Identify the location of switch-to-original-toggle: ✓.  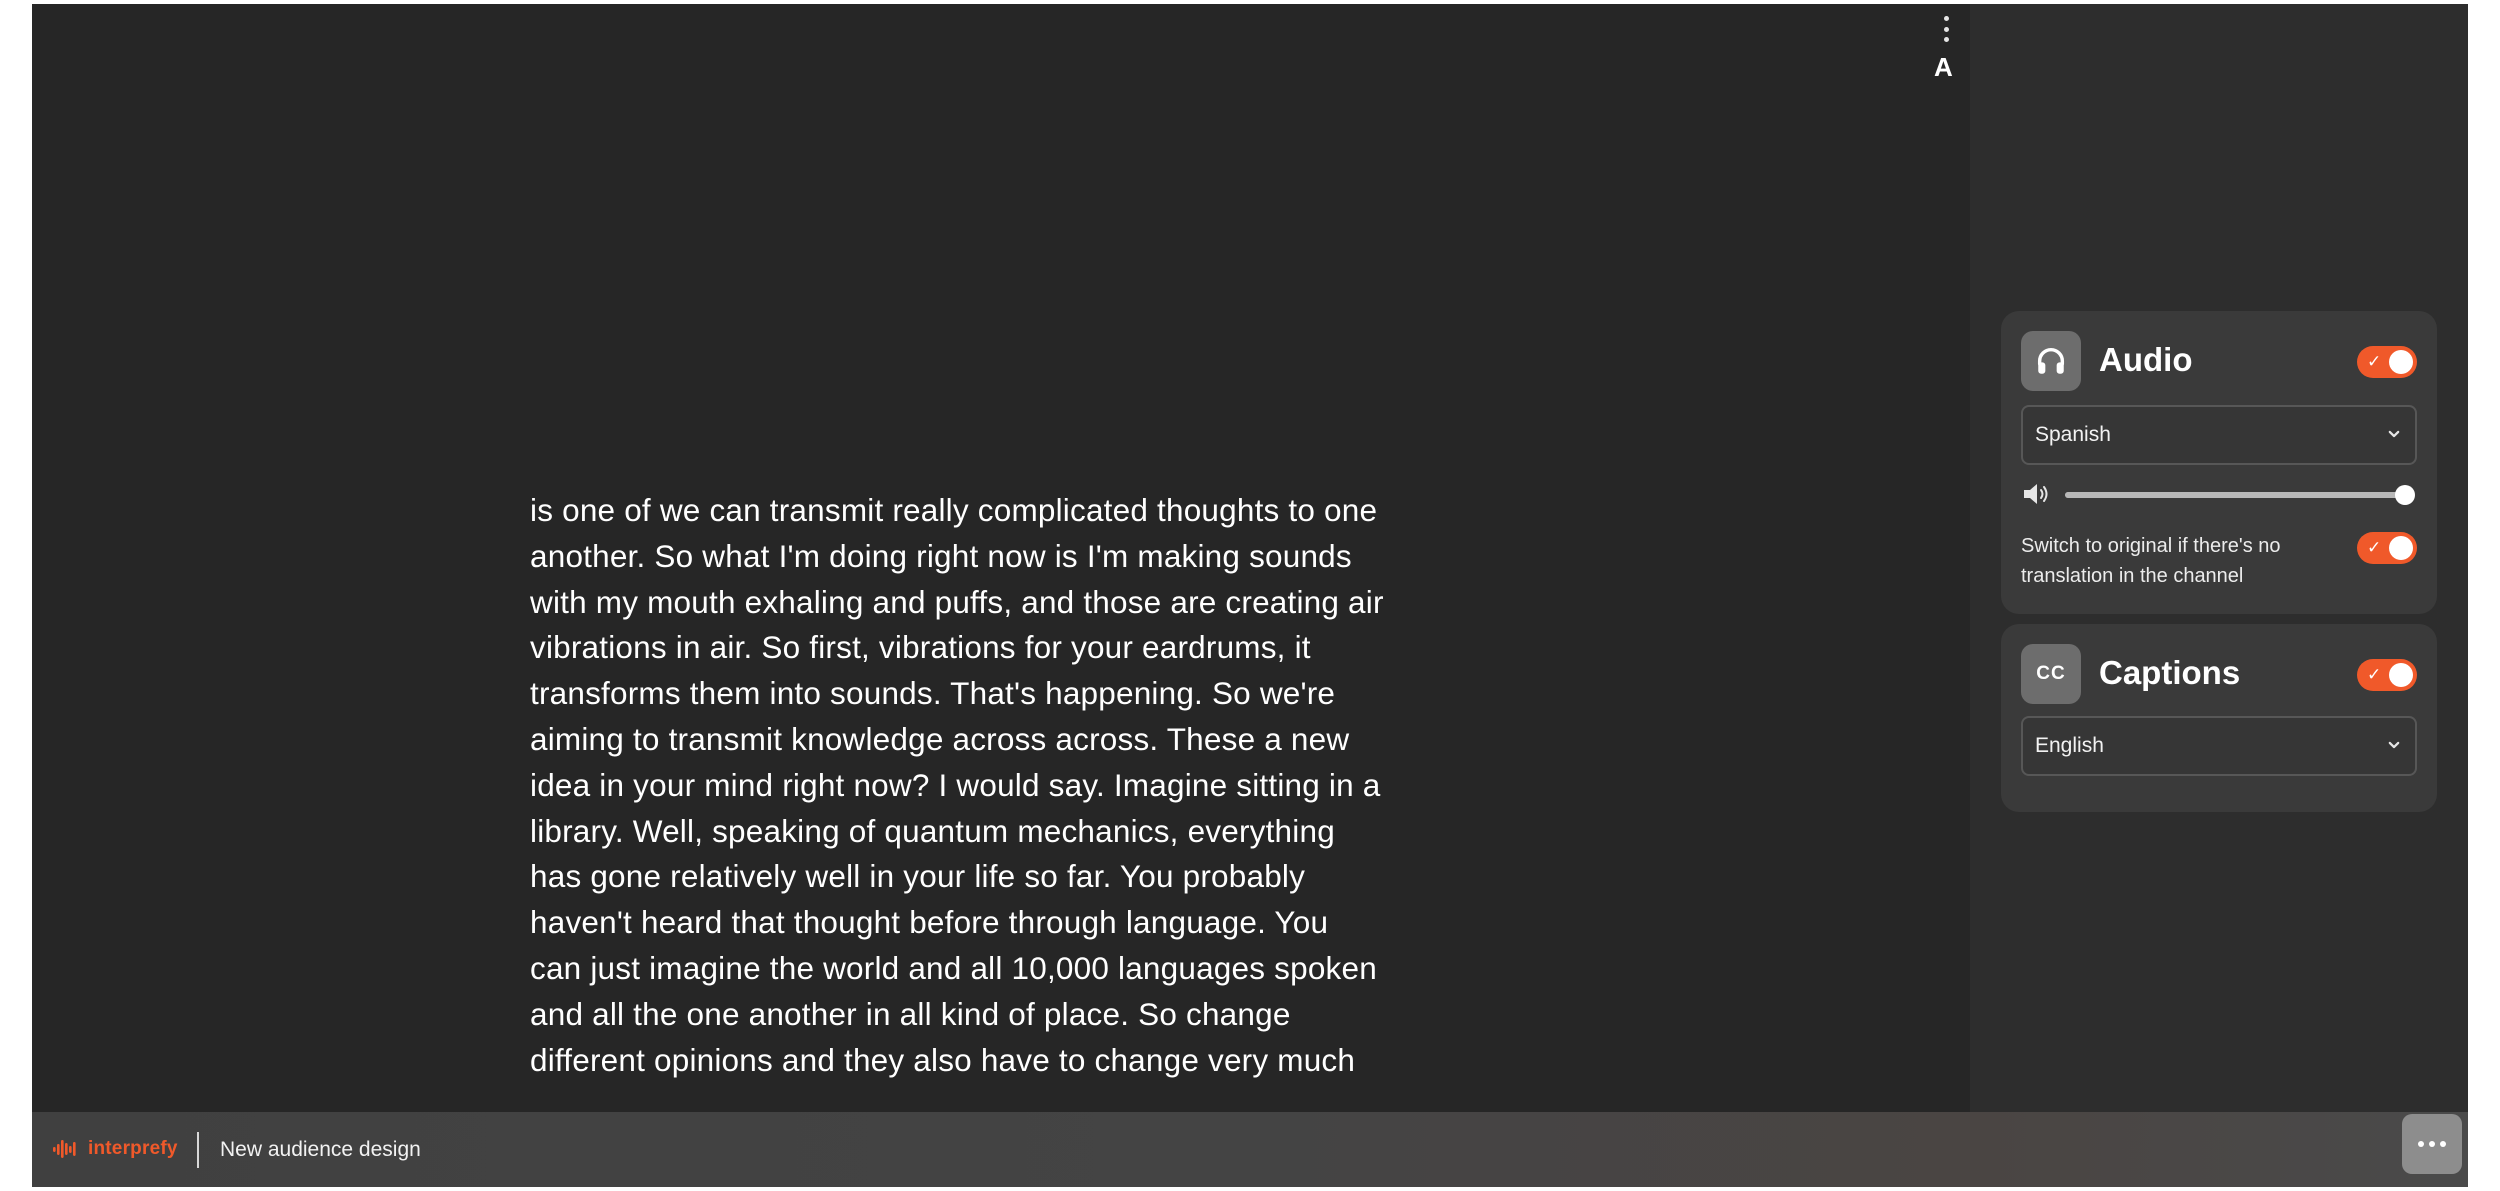
(2387, 548).